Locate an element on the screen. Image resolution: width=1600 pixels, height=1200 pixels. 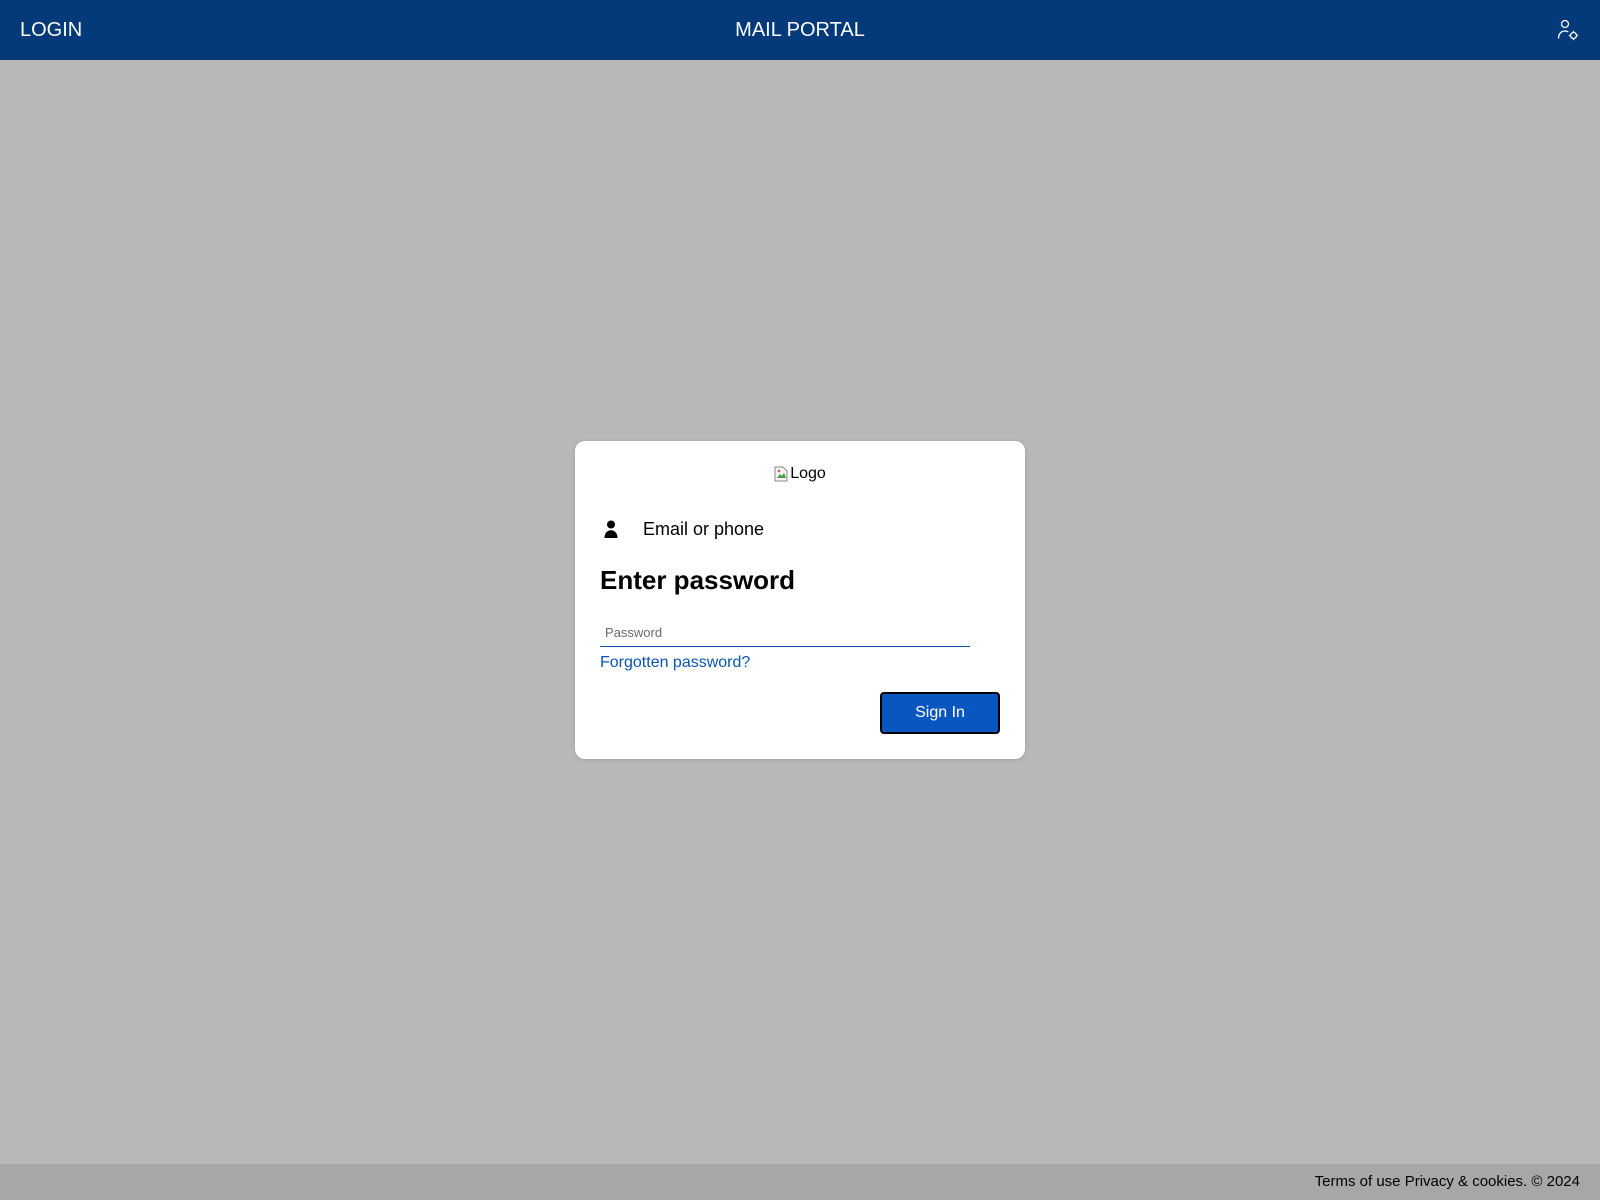
privacy-link: Privacy & cookies. is located at coordinates (1466, 1181).